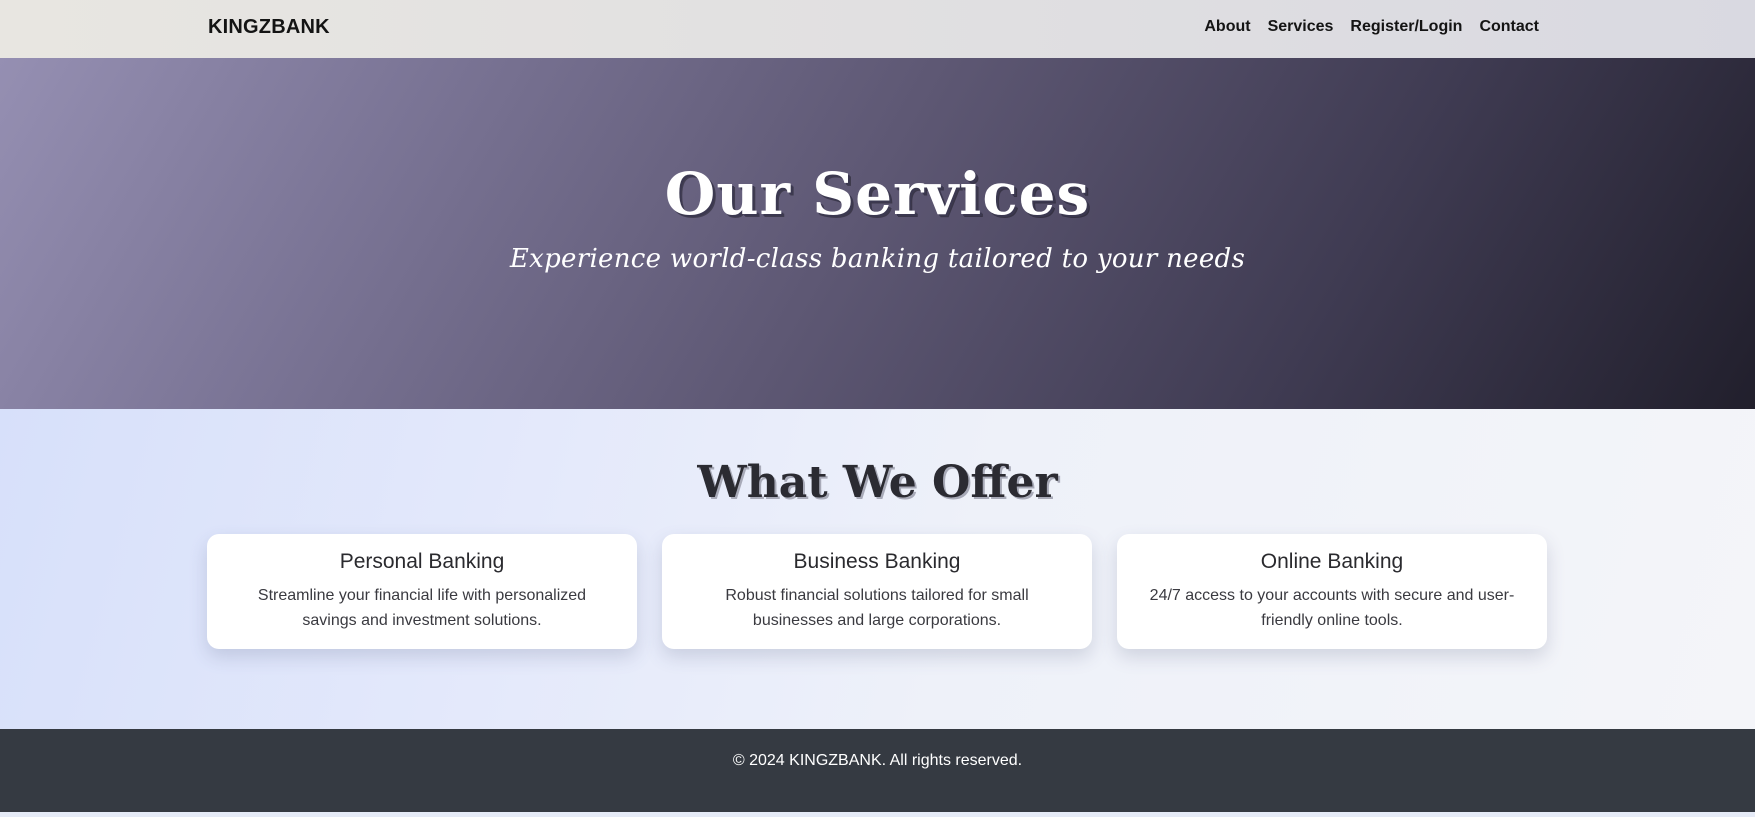  What do you see at coordinates (877, 814) in the screenshot?
I see `bottom-strip` at bounding box center [877, 814].